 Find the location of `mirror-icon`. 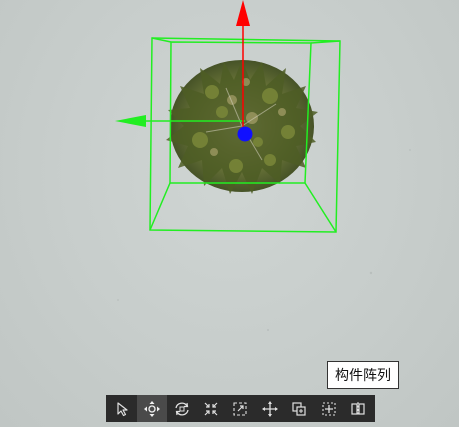

mirror-icon is located at coordinates (358, 408).